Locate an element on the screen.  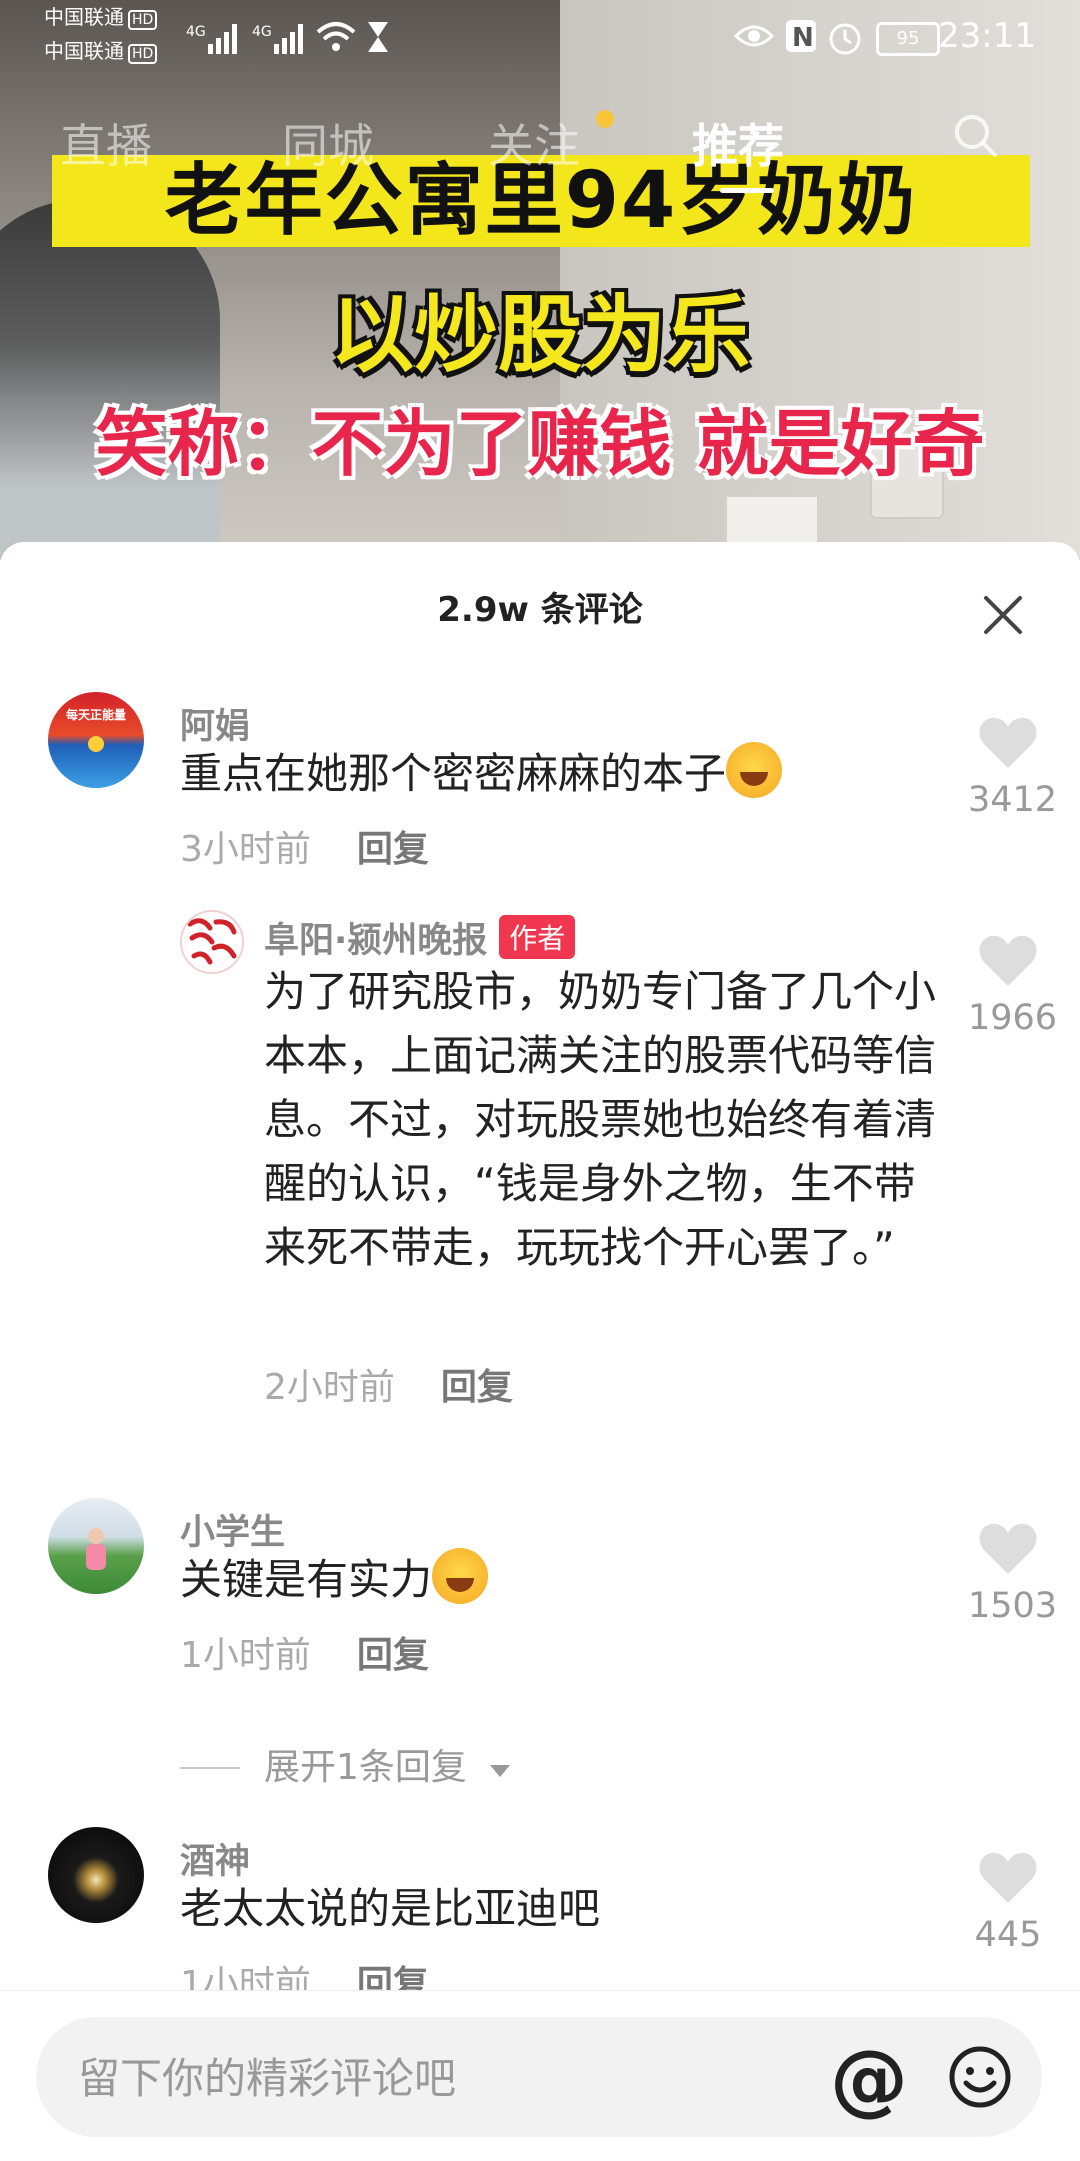
expand-replies-label: 展开1条回复 is located at coordinates (365, 1767).